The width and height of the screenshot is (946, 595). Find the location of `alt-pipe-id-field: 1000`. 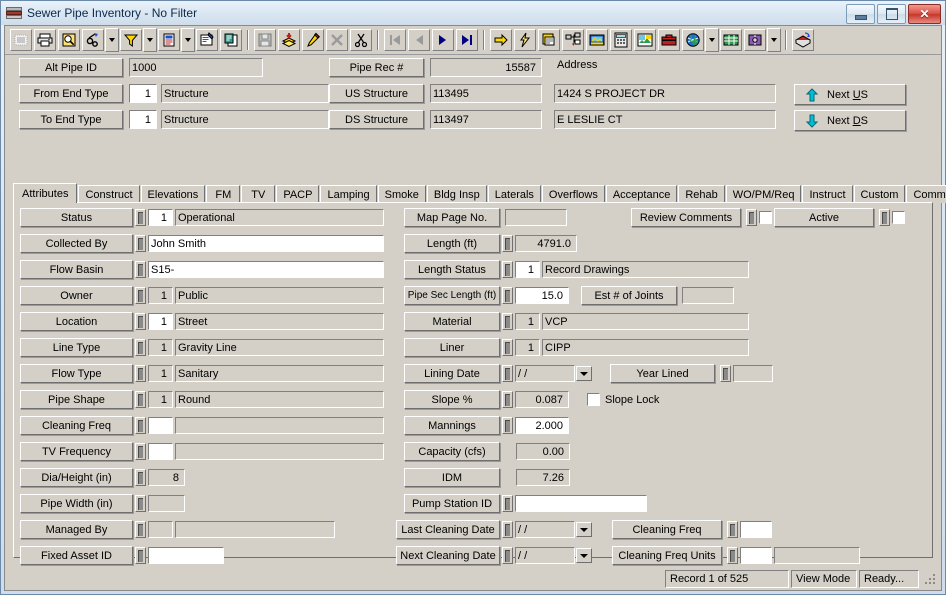

alt-pipe-id-field: 1000 is located at coordinates (196, 67).